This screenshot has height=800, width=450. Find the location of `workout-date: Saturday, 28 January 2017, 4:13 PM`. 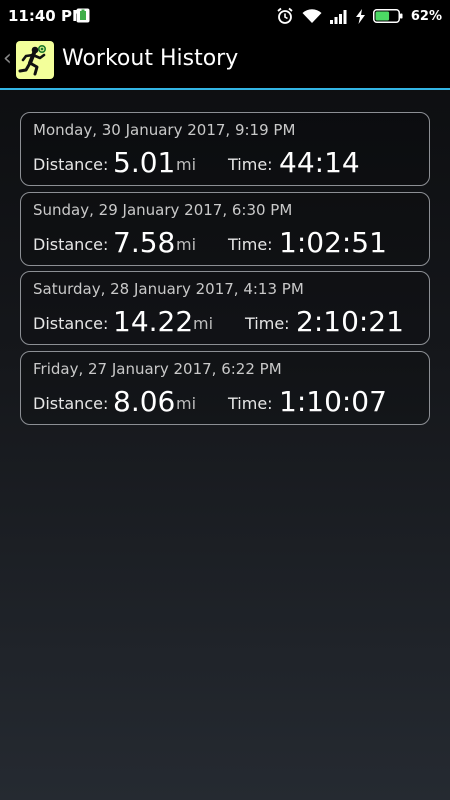

workout-date: Saturday, 28 January 2017, 4:13 PM is located at coordinates (168, 289).